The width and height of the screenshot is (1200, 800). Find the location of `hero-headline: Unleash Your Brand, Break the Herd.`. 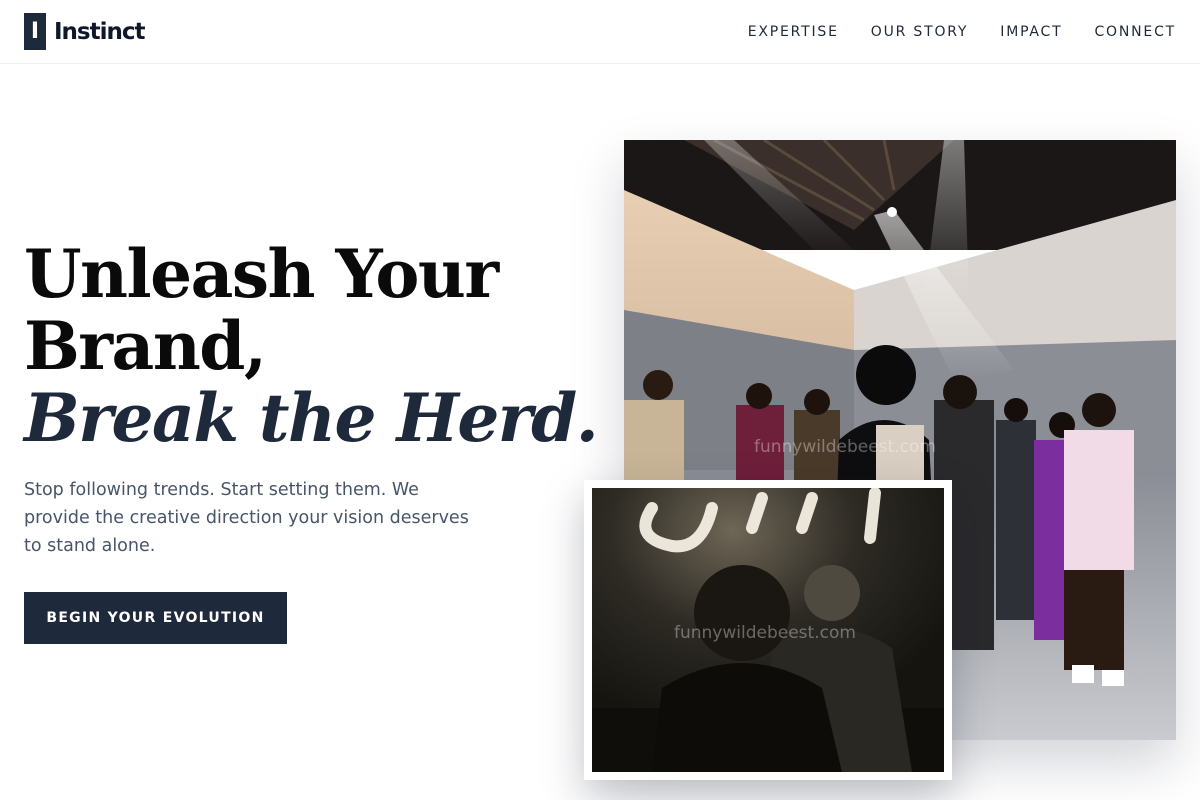

hero-headline: Unleash Your Brand, Break the Herd. is located at coordinates (314, 346).